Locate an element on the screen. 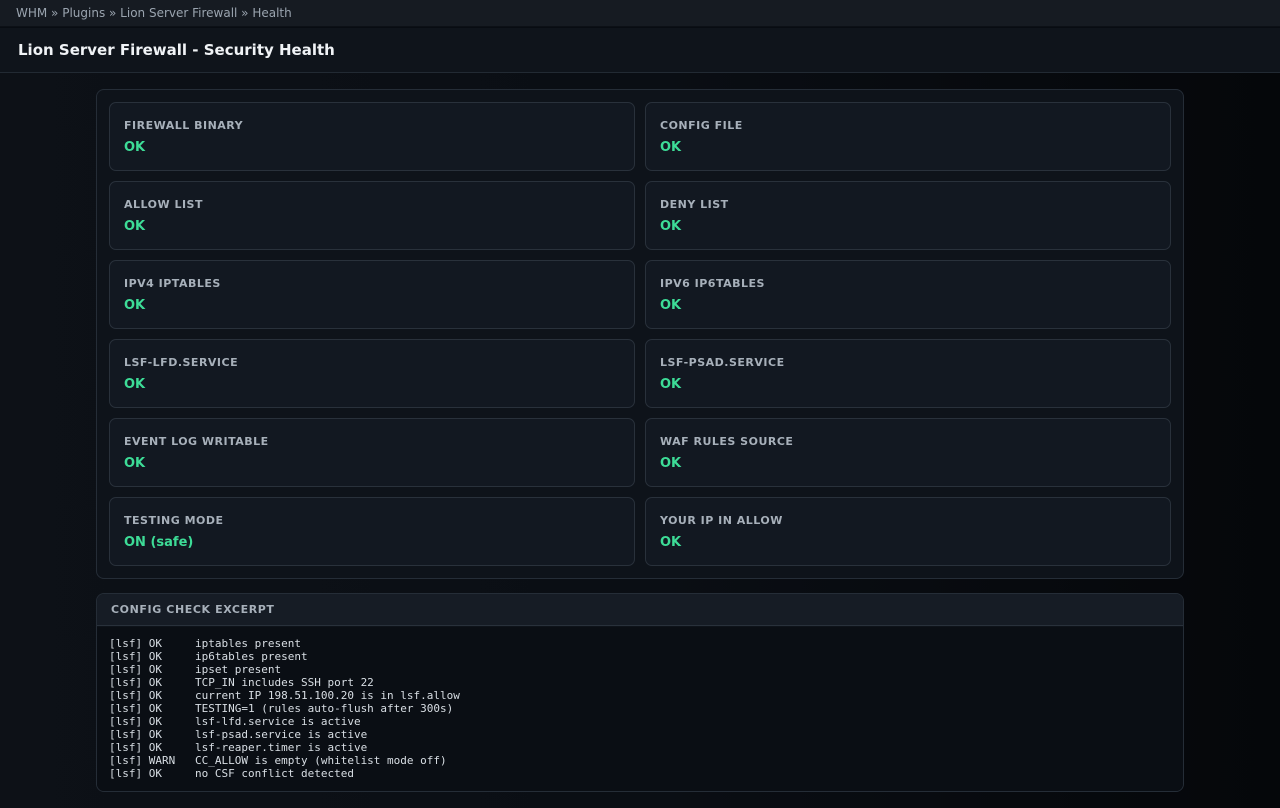 This screenshot has height=808, width=1280. log-line-message: lsf-psad.service is active is located at coordinates (281, 734).